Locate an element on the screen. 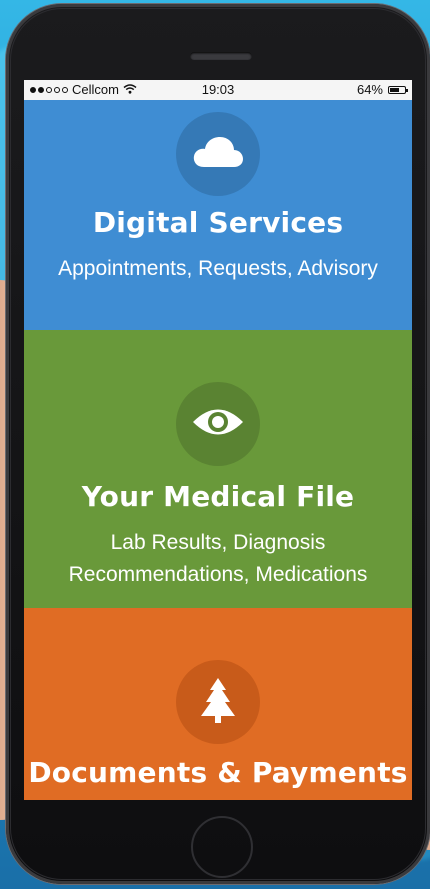  digital-services-icon-circle is located at coordinates (218, 154).